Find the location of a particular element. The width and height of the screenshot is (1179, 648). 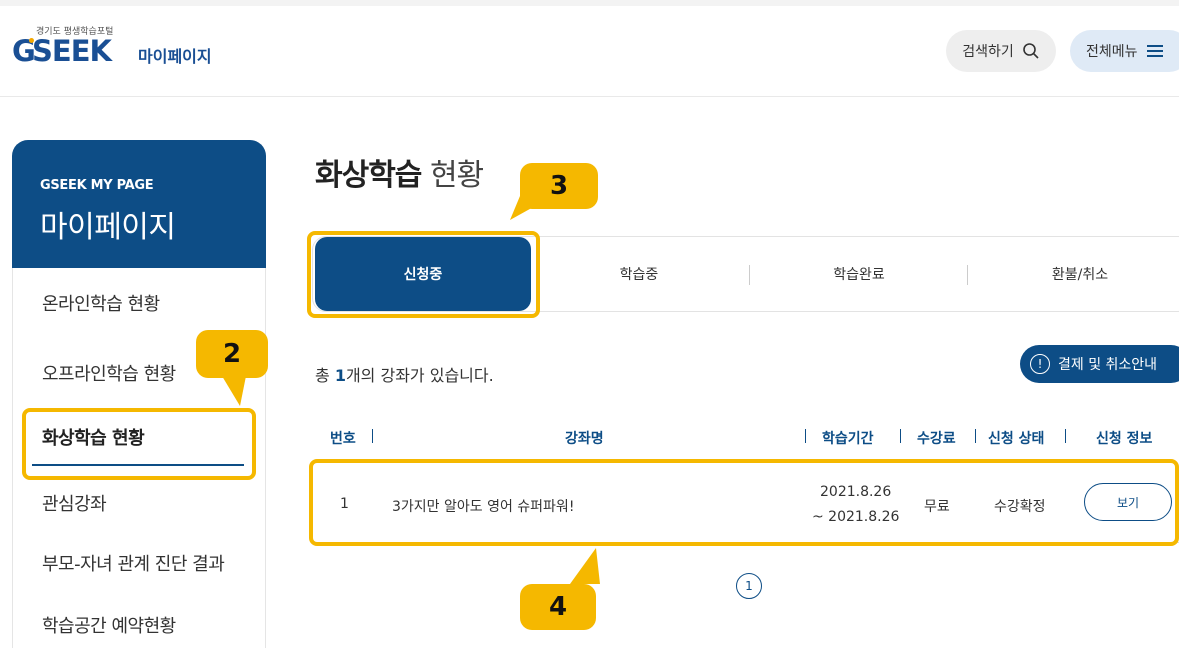

count-suffix: 개의 강좌가 있습니다. is located at coordinates (419, 375).